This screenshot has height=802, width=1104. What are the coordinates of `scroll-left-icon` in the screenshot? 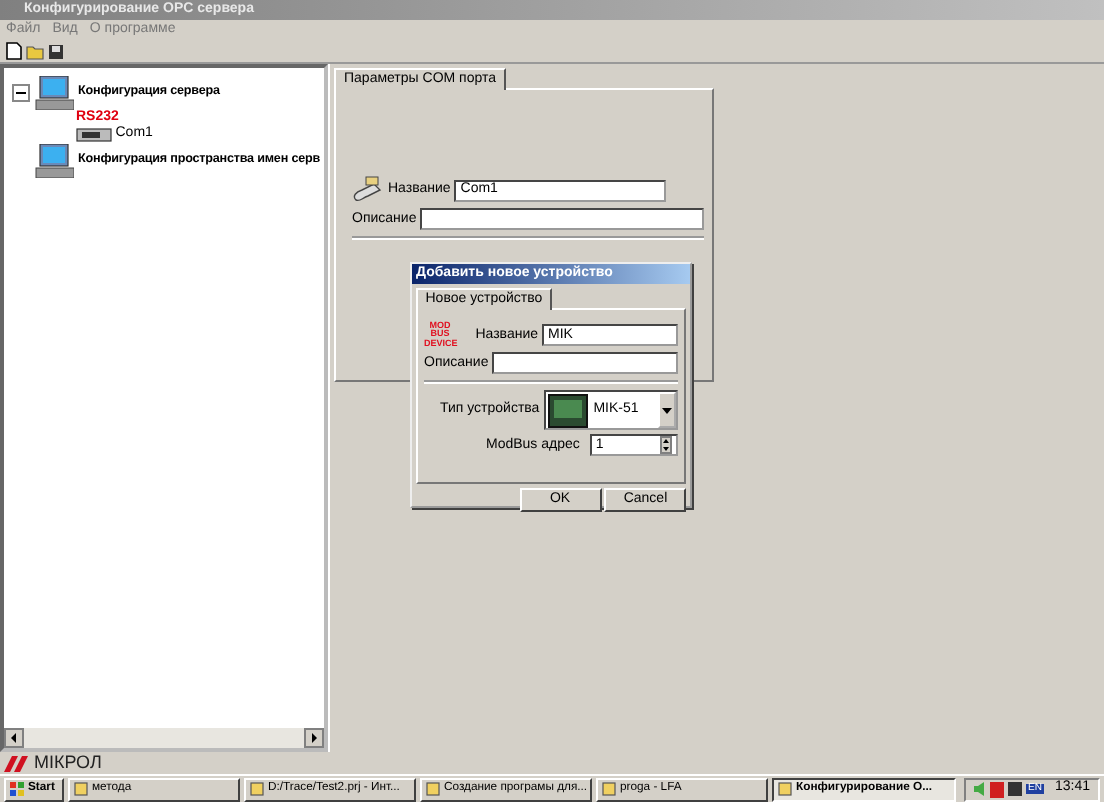 It's located at (14, 738).